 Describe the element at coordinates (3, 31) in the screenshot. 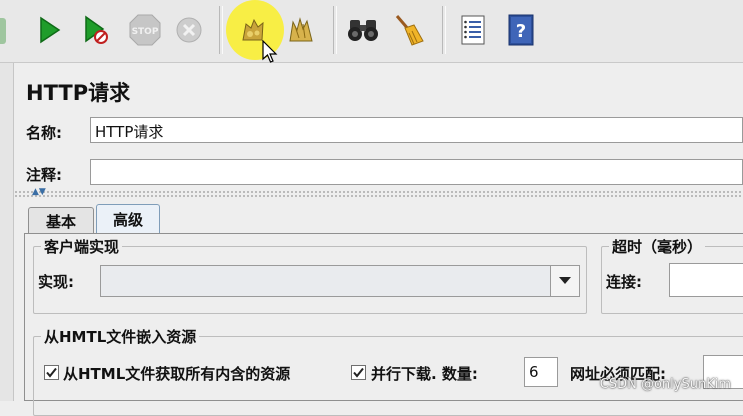

I see `toolbar-edge-button` at that location.